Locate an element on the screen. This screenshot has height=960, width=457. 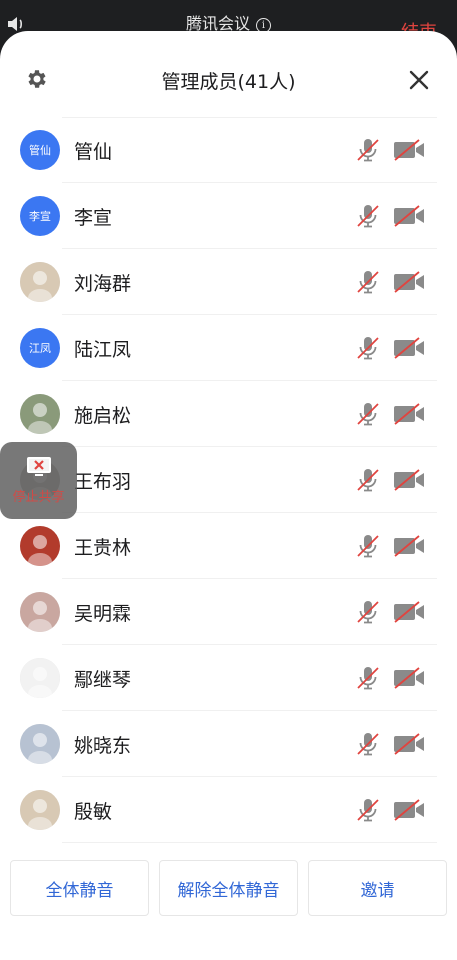
avatar: 江凤 is located at coordinates (40, 348).